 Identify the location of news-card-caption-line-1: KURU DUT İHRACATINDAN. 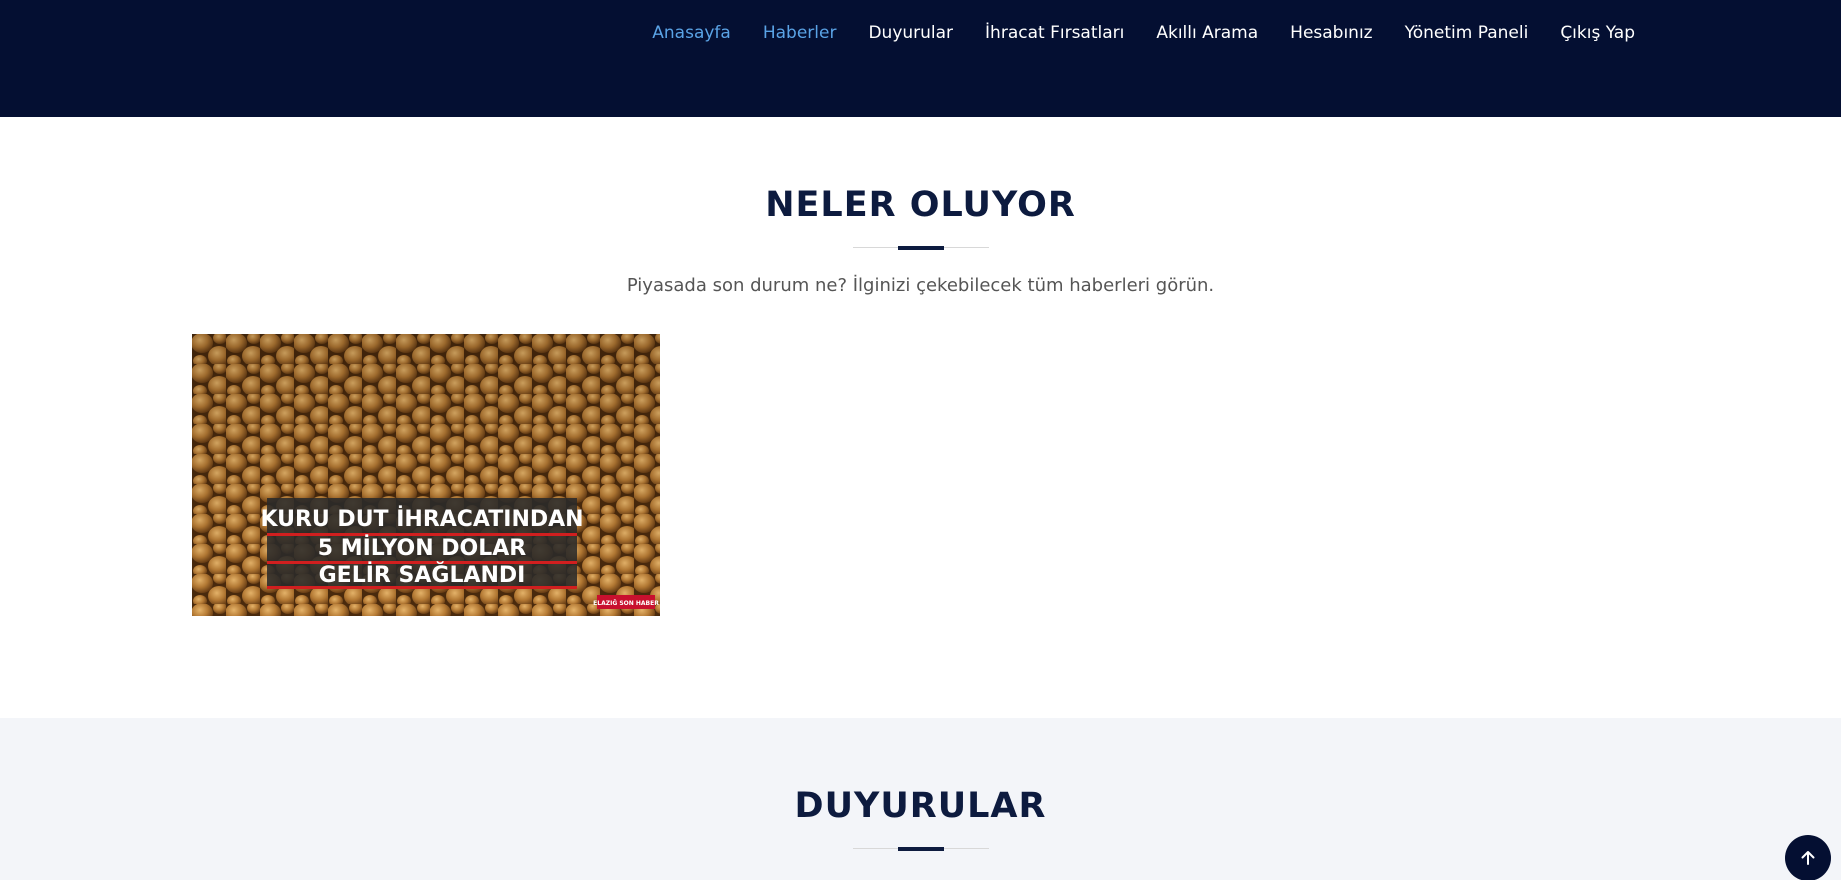
(421, 519).